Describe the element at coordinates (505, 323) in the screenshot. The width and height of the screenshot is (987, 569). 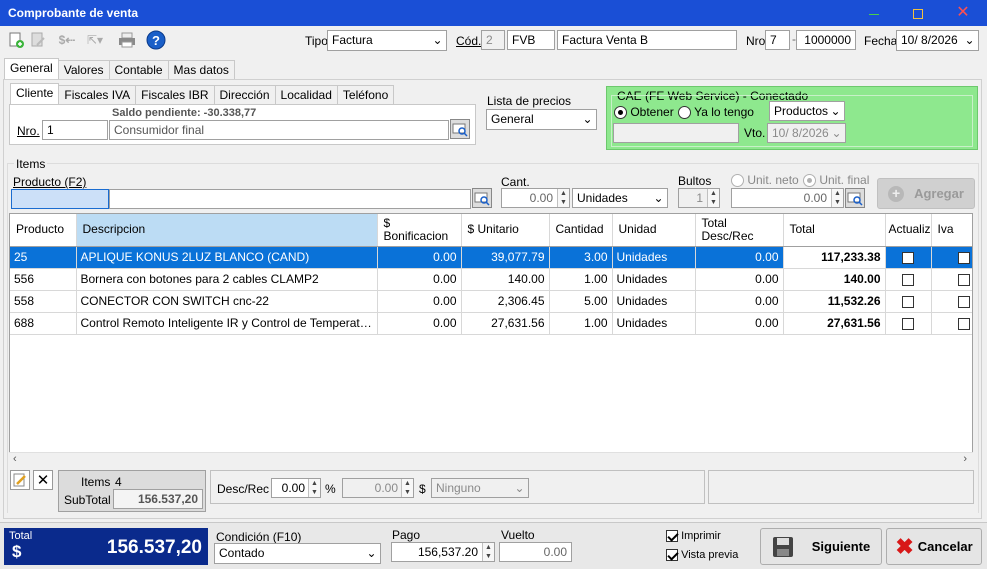
I see `cell-unitario: 27,631.56` at that location.